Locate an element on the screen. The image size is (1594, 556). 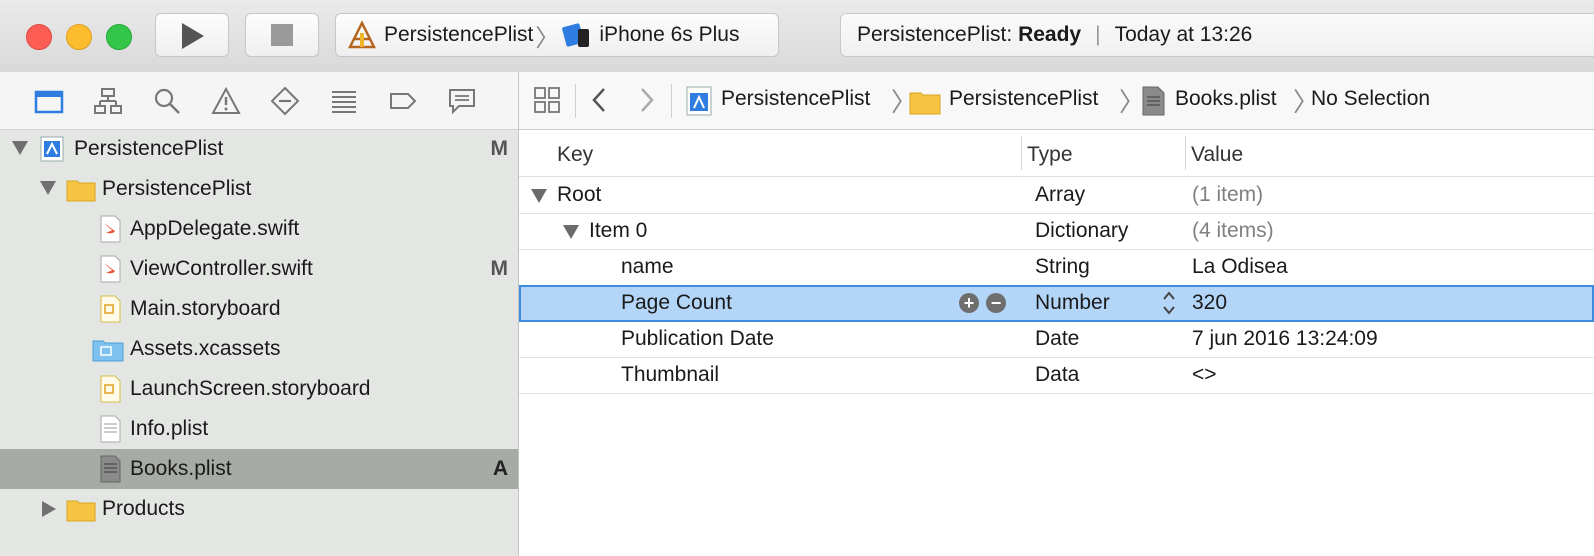
plist-row: Item 0 Dictionary (4 items) is located at coordinates (1056, 231).